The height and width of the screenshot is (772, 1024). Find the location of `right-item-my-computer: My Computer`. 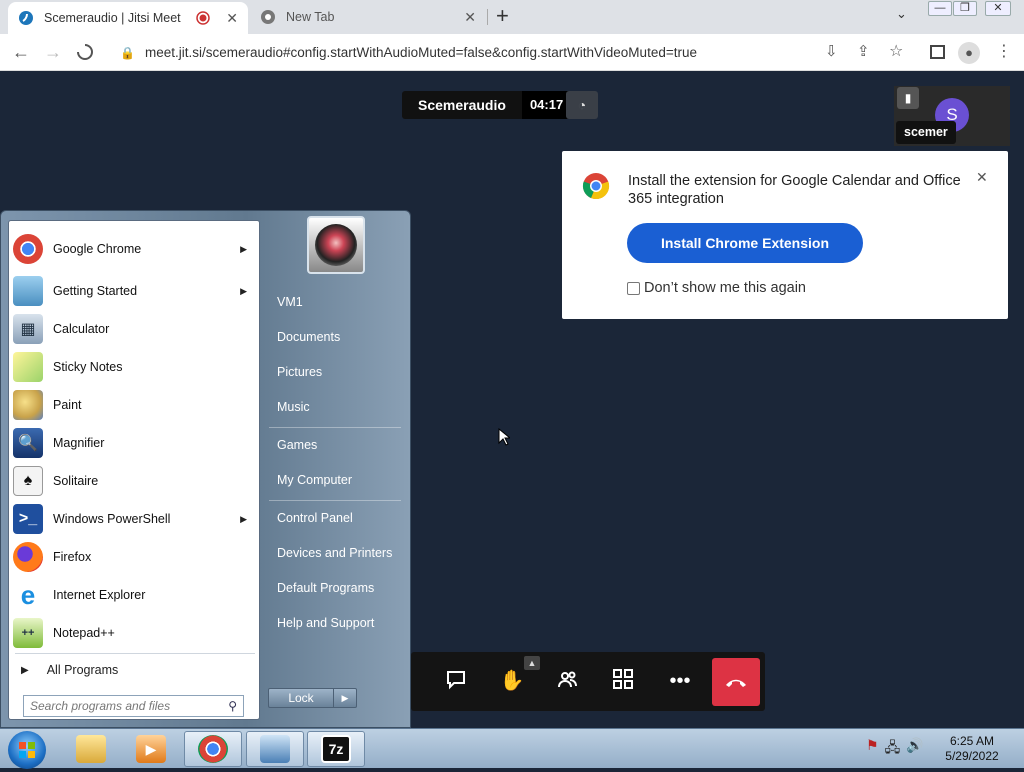

right-item-my-computer: My Computer is located at coordinates (336, 480).